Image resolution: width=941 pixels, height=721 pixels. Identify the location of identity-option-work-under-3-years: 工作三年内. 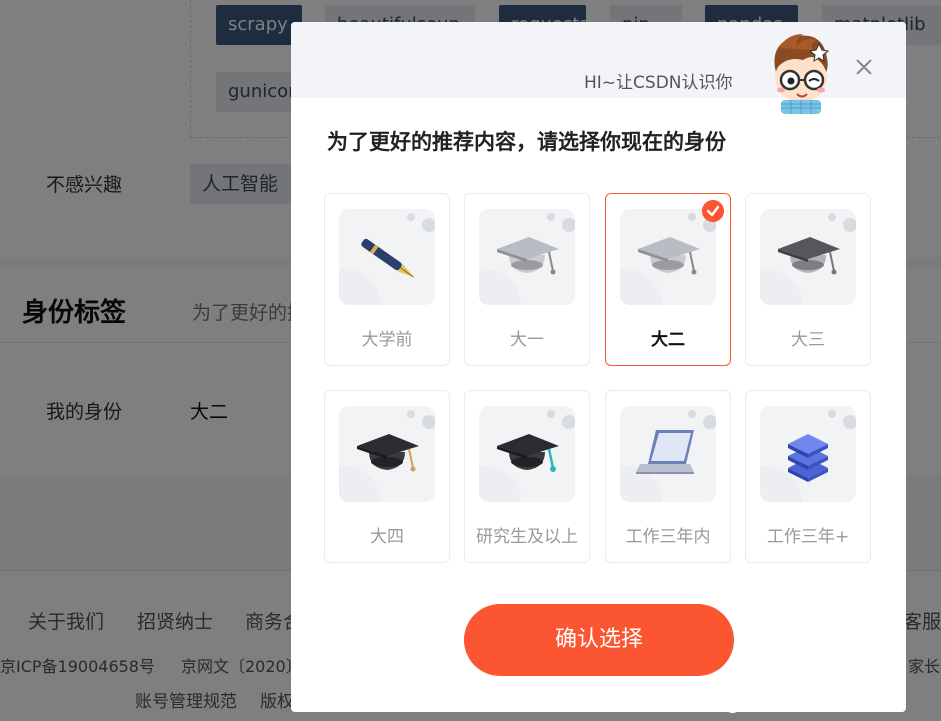
(668, 476).